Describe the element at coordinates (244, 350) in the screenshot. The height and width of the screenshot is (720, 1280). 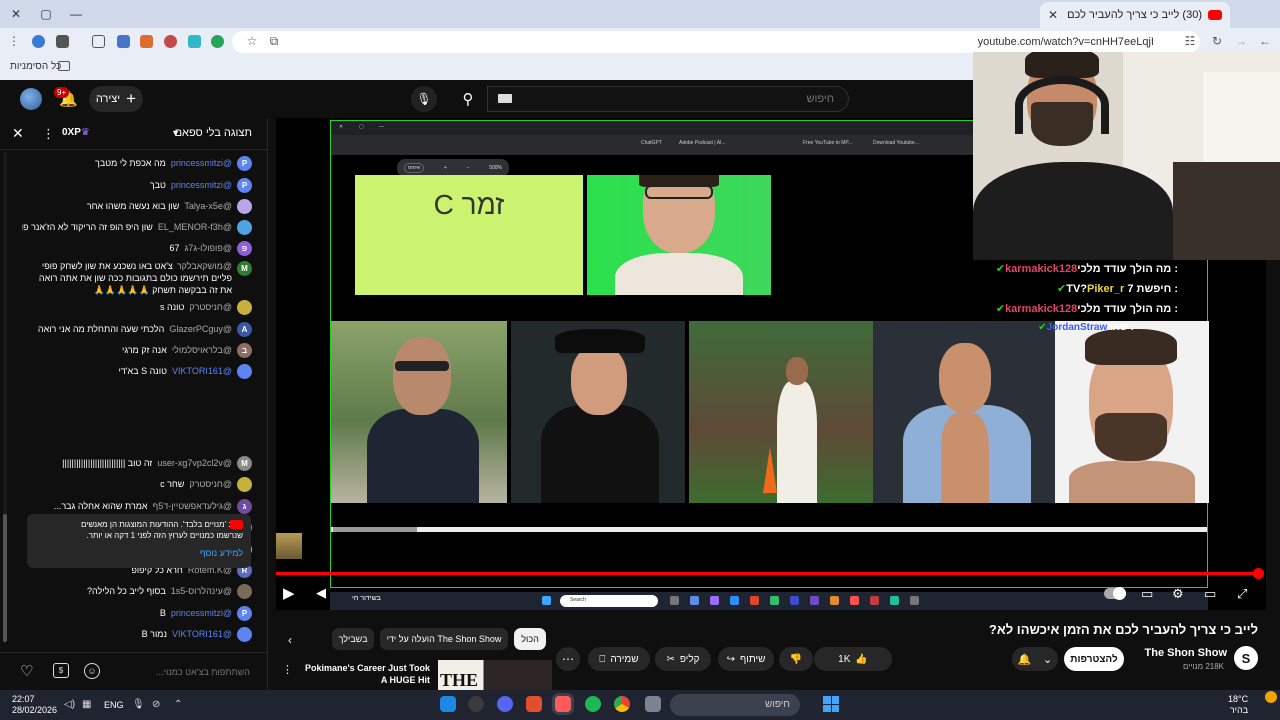
I see `chat-author-avatar: ב` at that location.